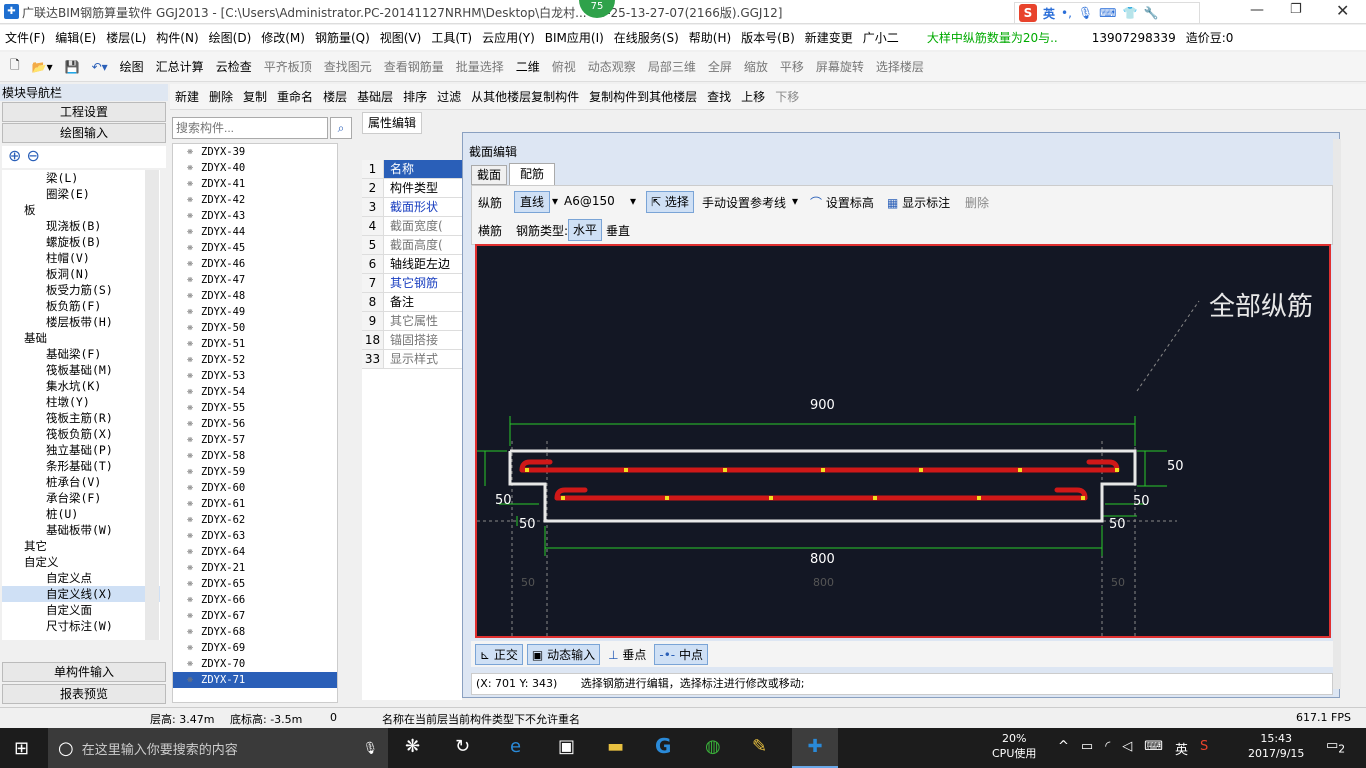 This screenshot has width=1366, height=768. Describe the element at coordinates (1014, 746) in the screenshot. I see `cpu-widget: 20% CPU使用` at that location.